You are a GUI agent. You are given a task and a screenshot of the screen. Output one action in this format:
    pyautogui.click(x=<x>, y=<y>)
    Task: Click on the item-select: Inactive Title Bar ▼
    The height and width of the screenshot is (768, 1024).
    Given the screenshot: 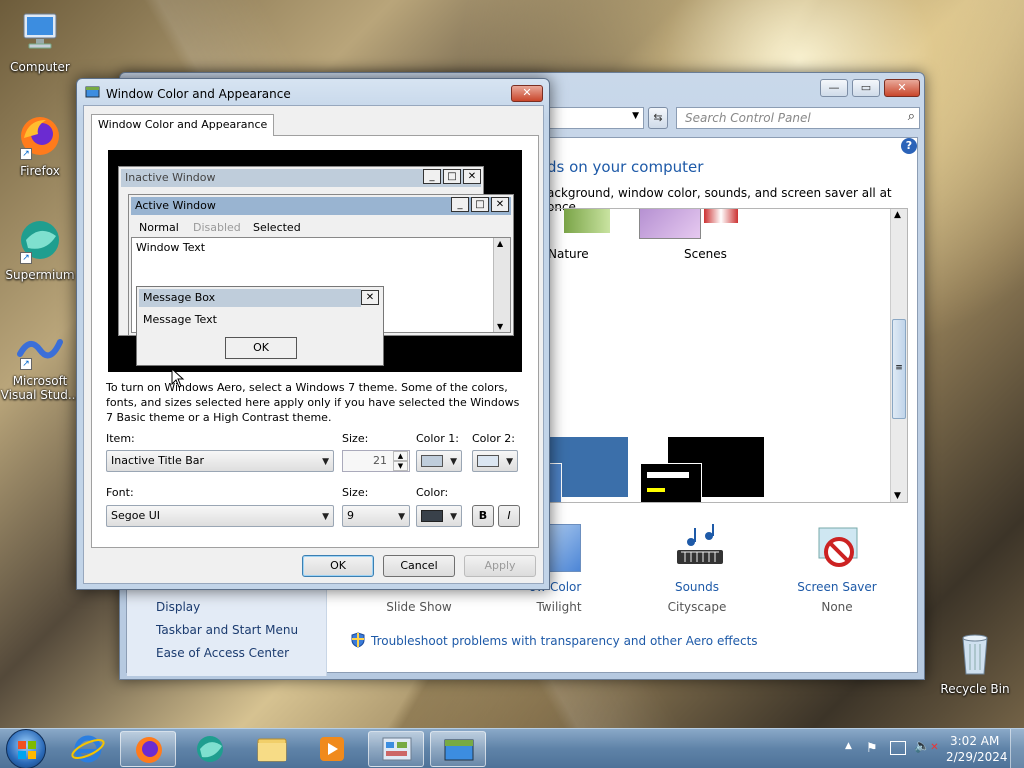 What is the action you would take?
    pyautogui.click(x=220, y=461)
    